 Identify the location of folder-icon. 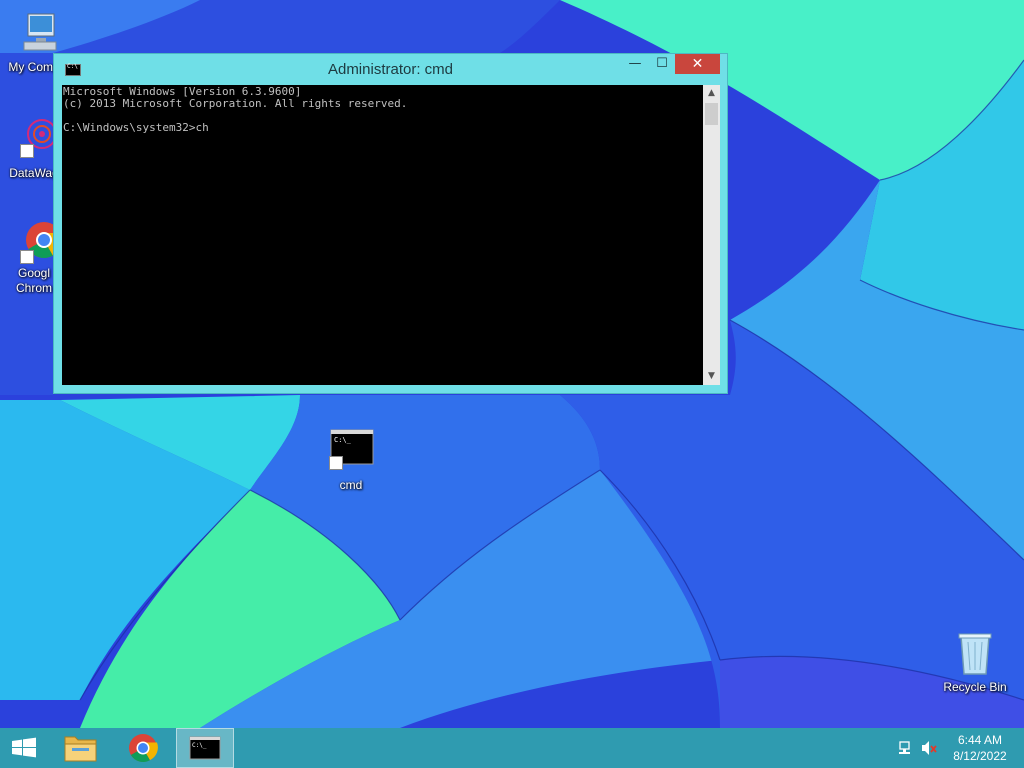
(80, 749).